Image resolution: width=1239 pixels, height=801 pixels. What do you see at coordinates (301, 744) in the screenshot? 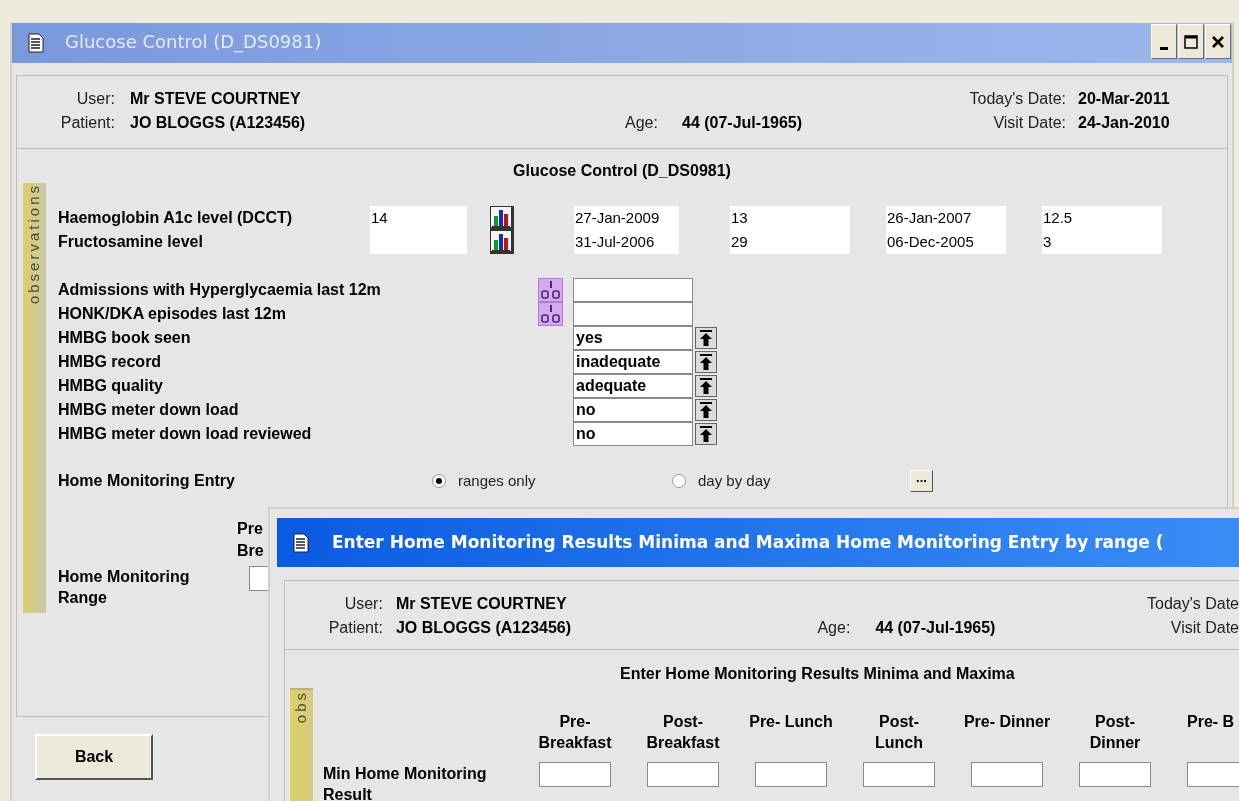
I see `side-tab: obs` at bounding box center [301, 744].